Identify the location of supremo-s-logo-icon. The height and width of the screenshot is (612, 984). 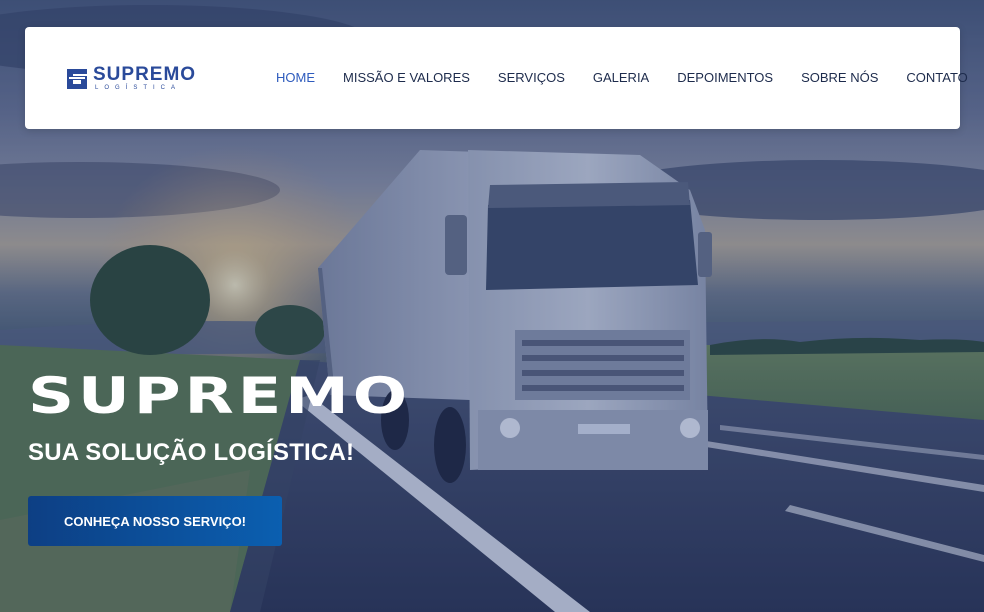
(77, 79).